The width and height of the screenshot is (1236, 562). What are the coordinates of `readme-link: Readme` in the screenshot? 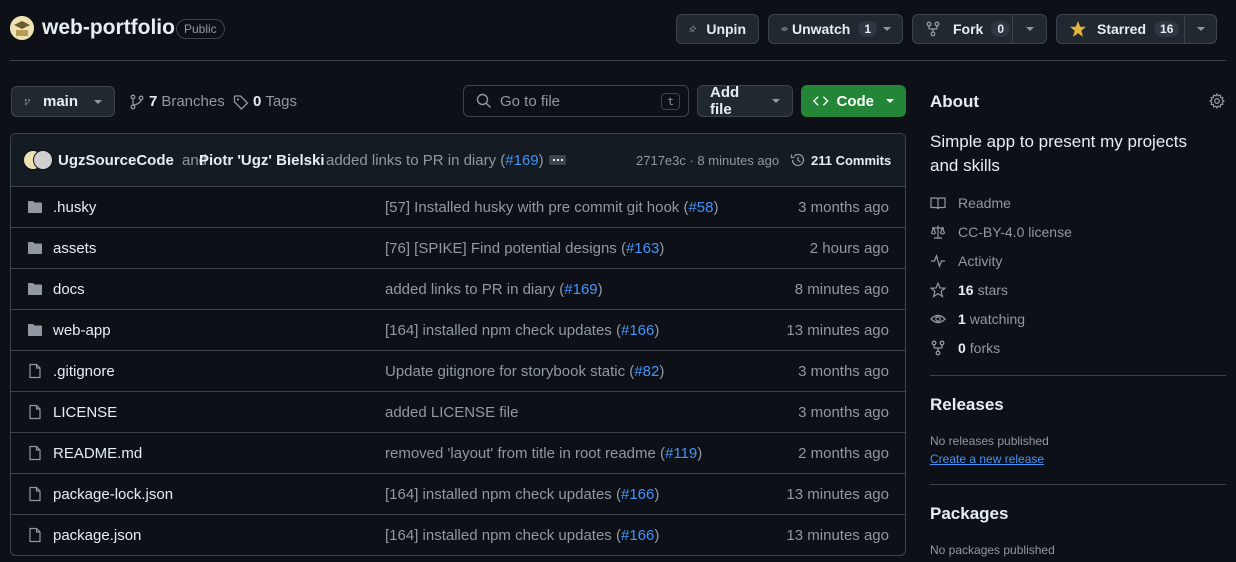 It's located at (970, 203).